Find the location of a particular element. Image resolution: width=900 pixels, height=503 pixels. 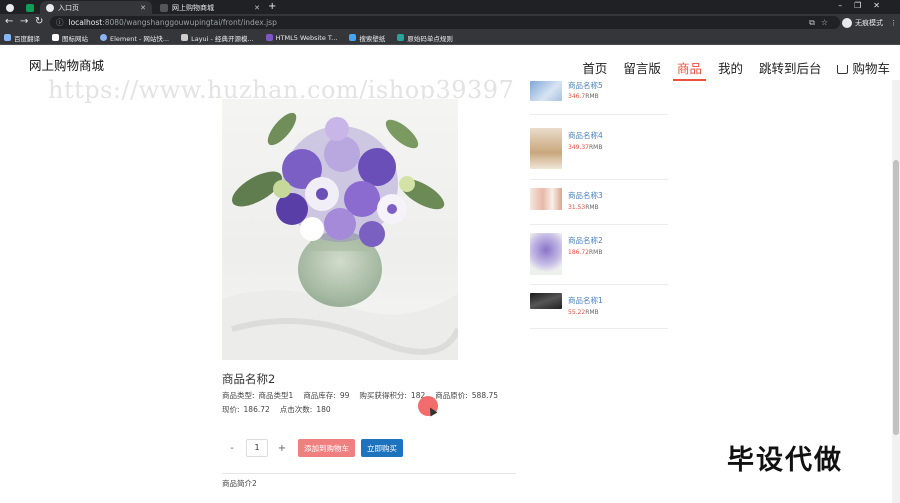

tab-shop: 网上购物商城 ✕ is located at coordinates (210, 7).